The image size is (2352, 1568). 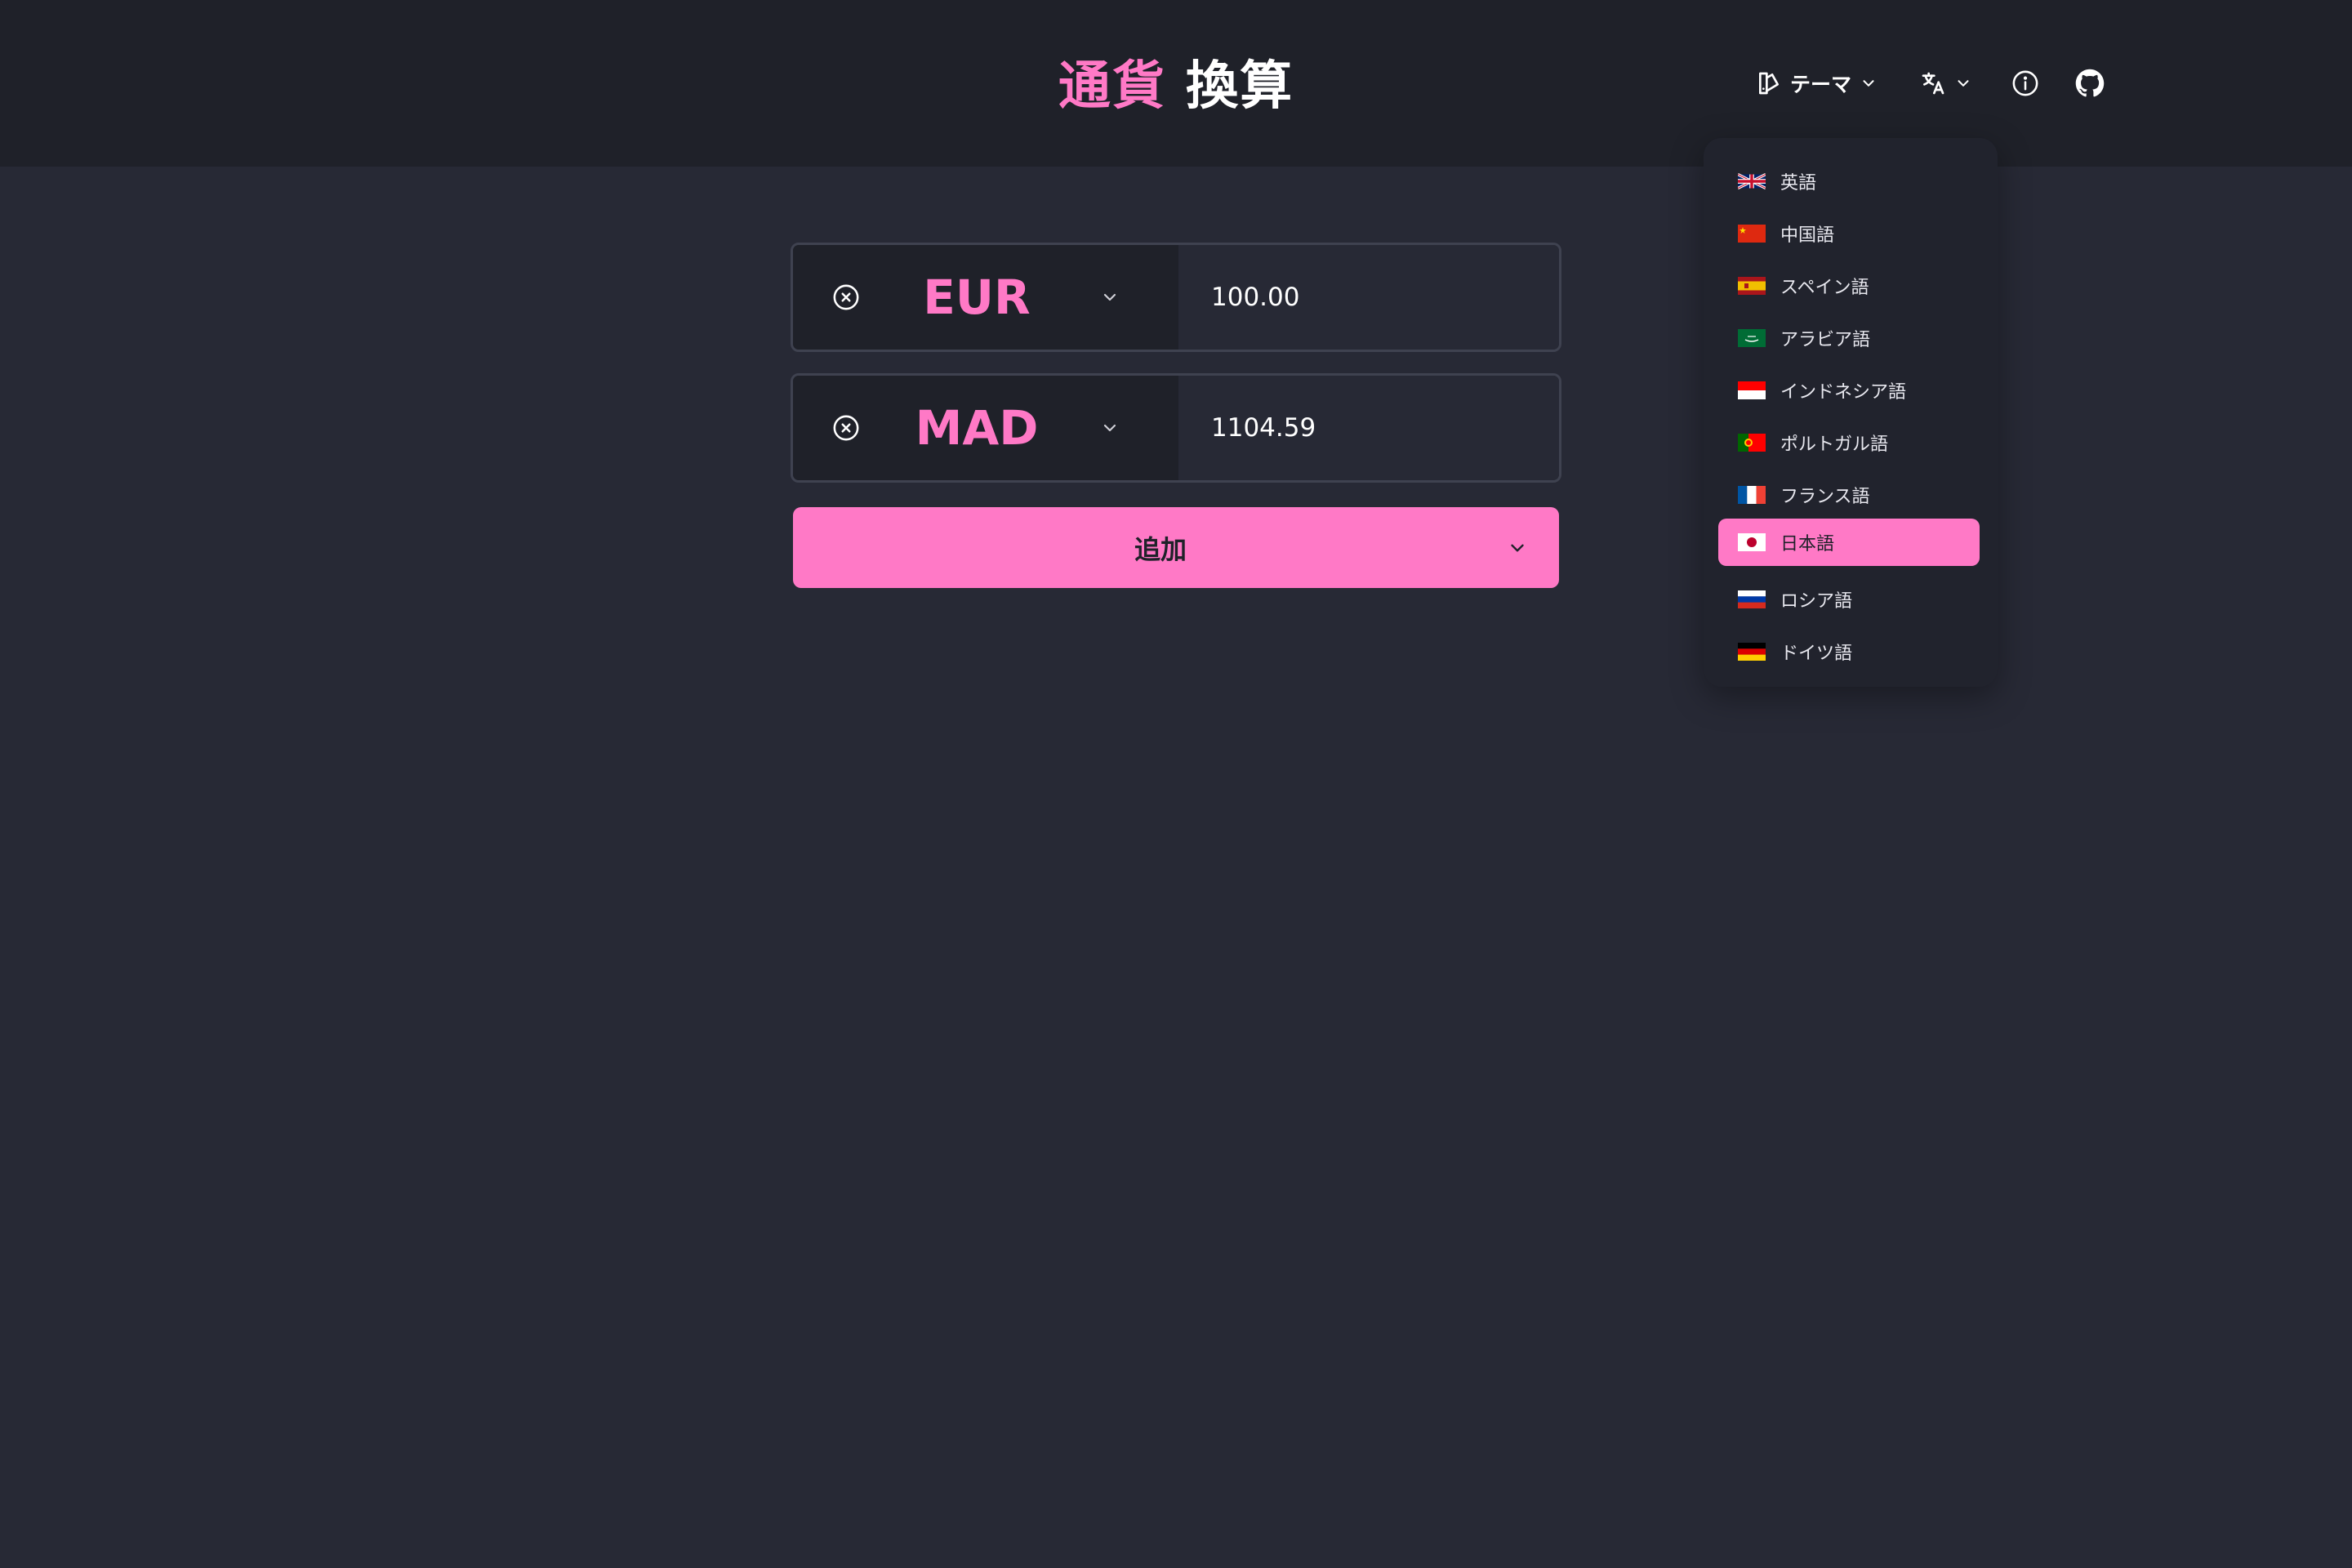 I want to click on info-icon, so click(x=2025, y=83).